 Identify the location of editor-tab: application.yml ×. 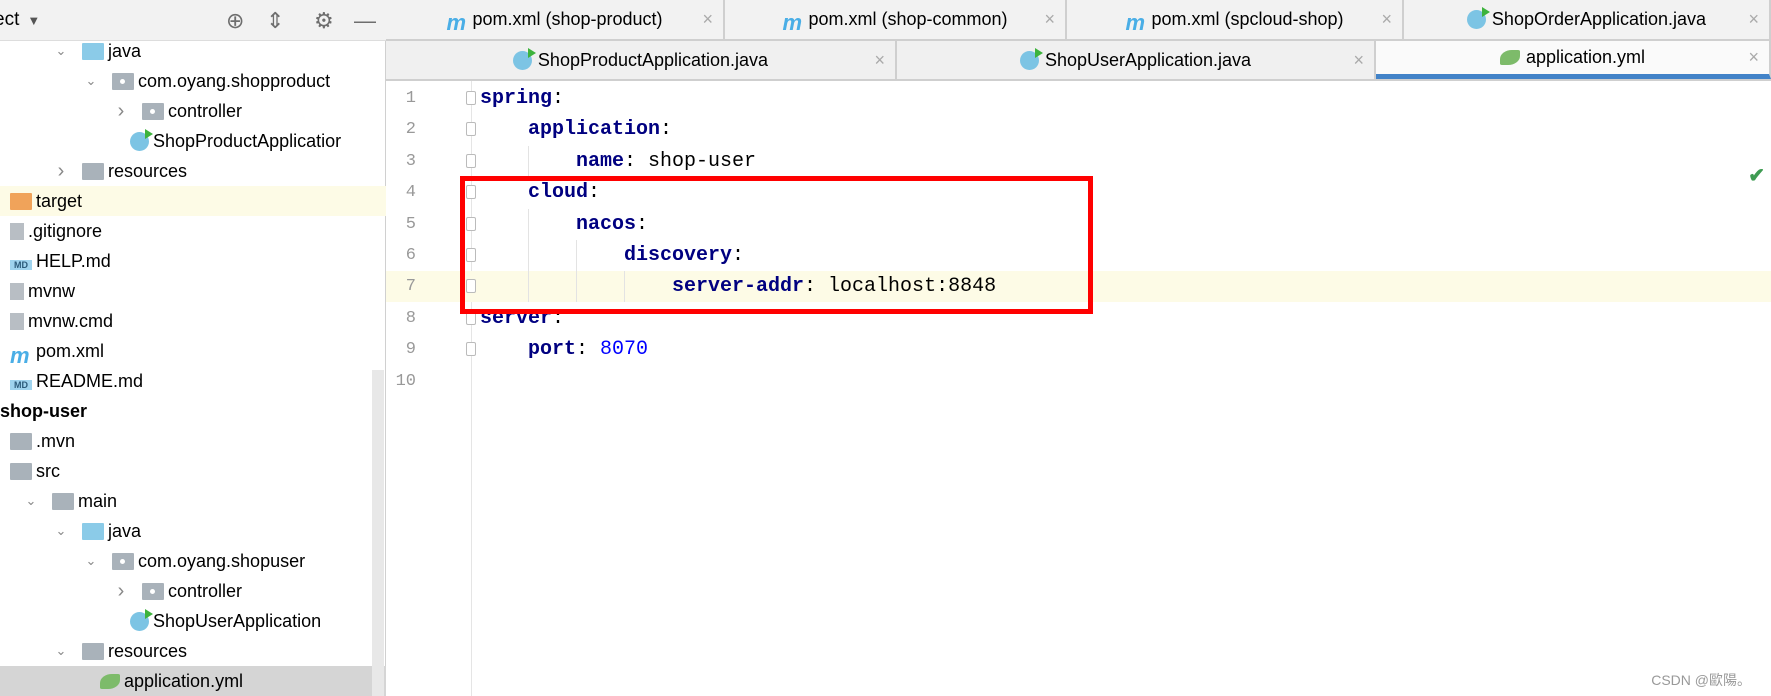
(1573, 60).